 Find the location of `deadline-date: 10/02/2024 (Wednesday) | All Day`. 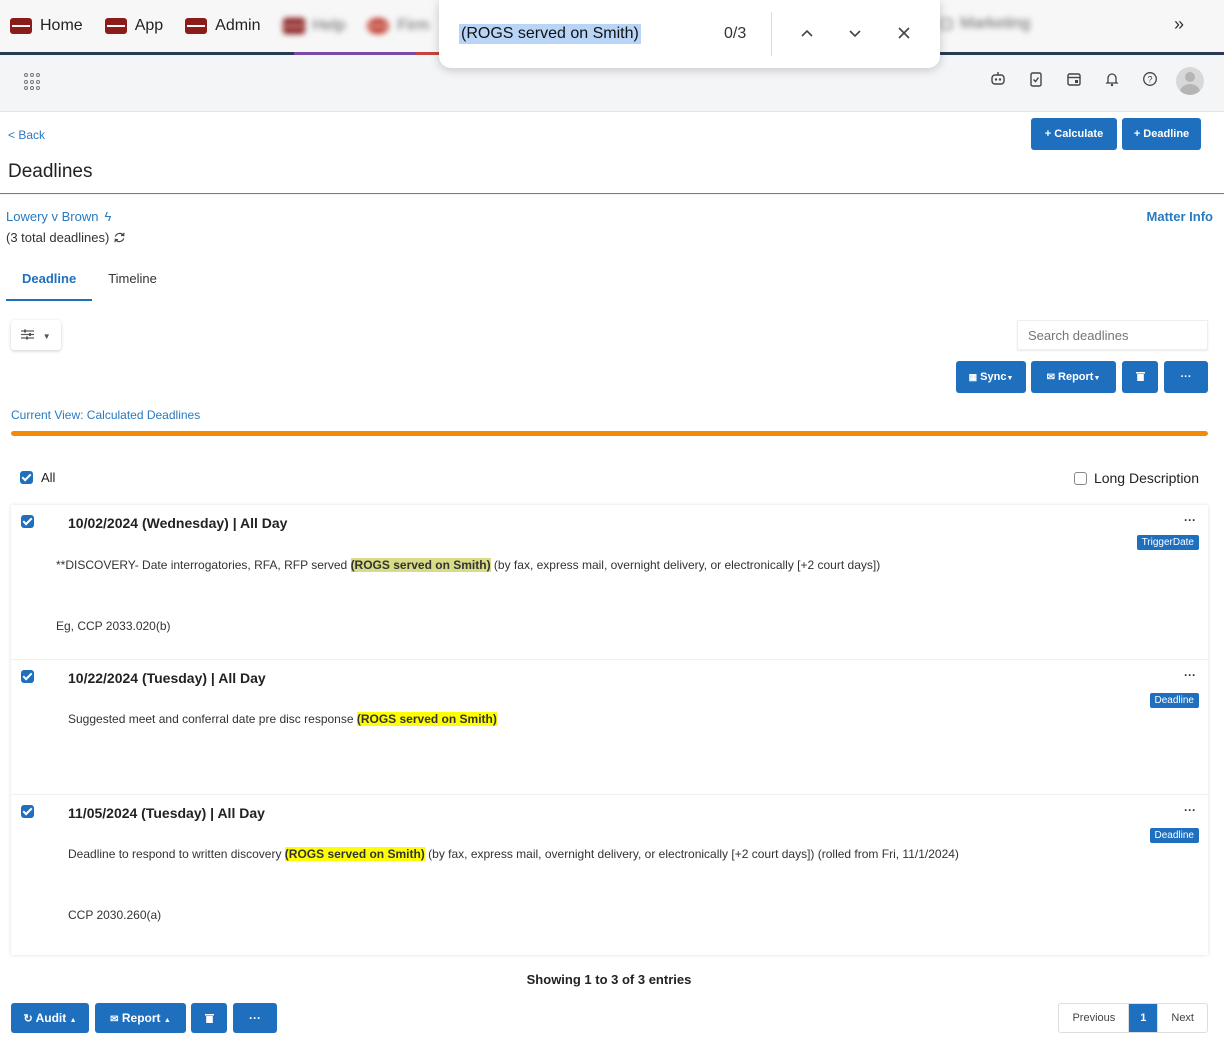

deadline-date: 10/02/2024 (Wednesday) | All Day is located at coordinates (178, 523).